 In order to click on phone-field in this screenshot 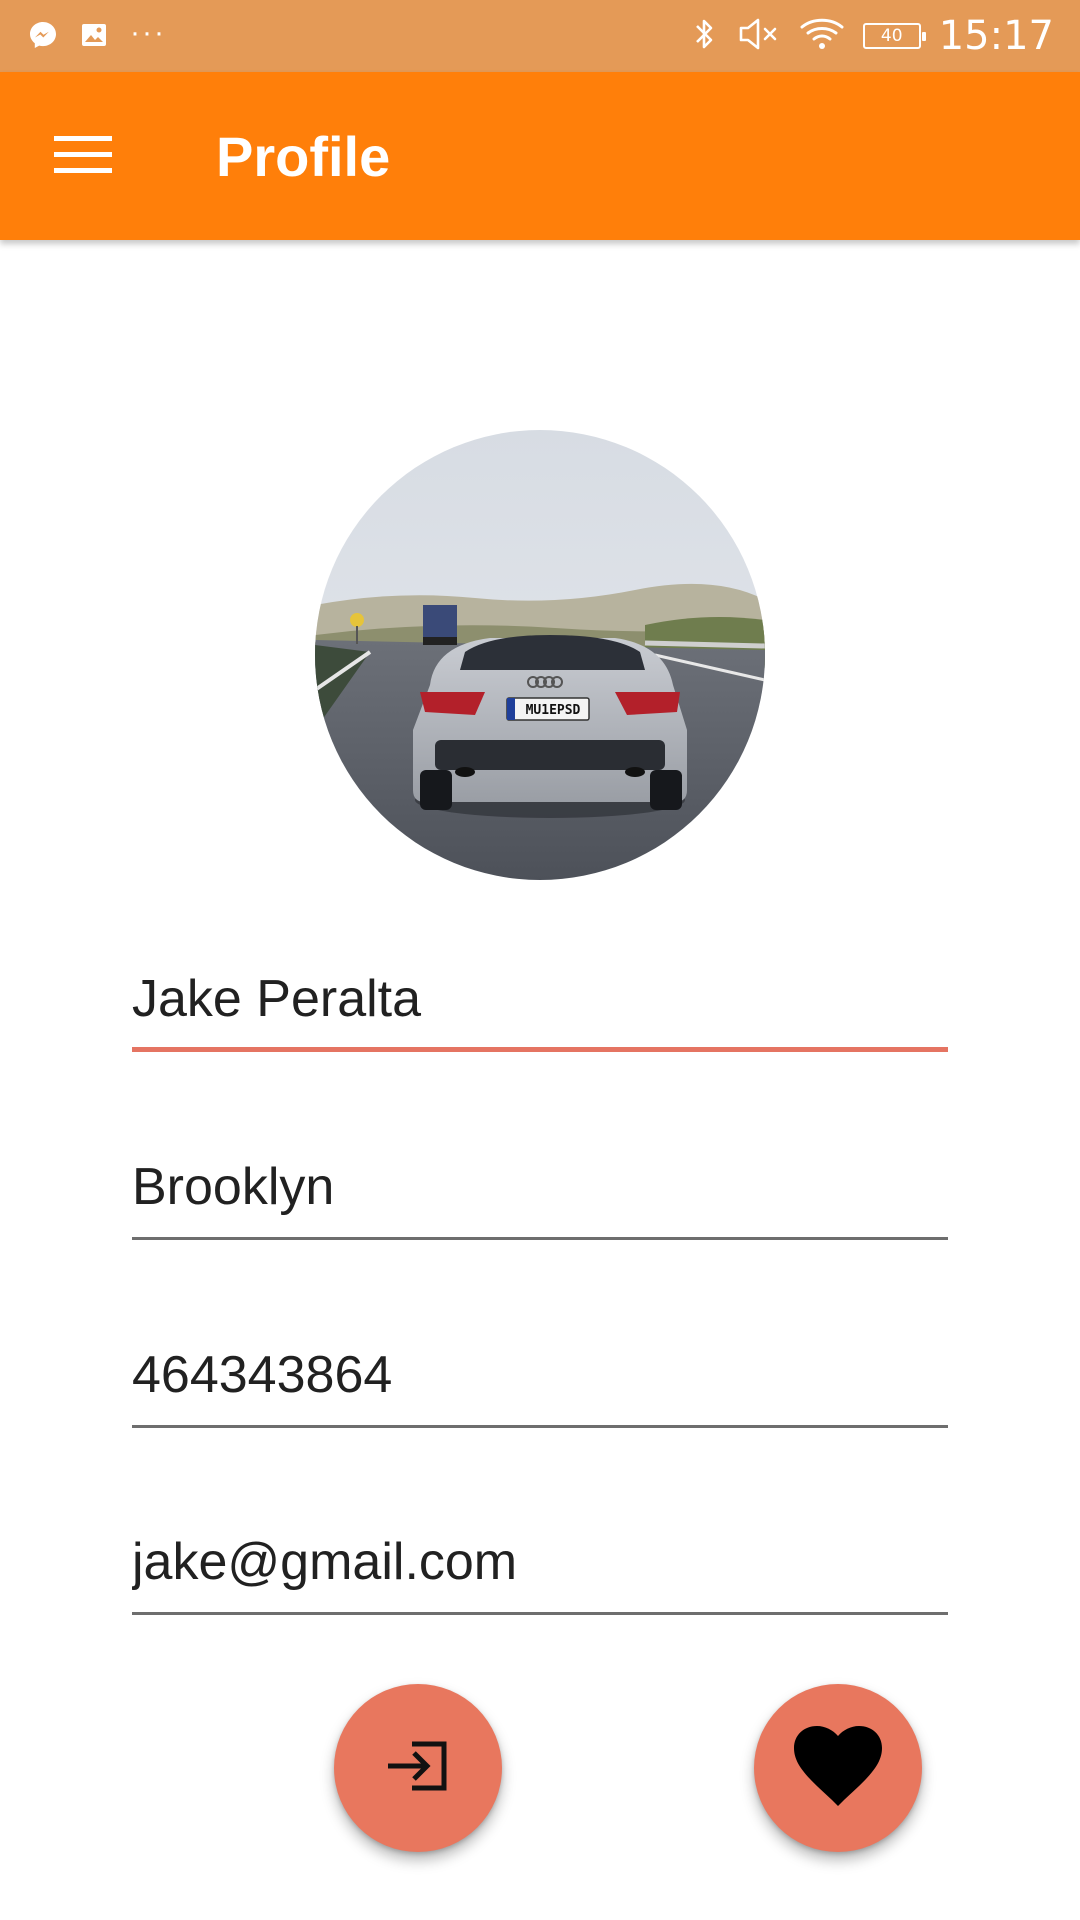, I will do `click(540, 1379)`.